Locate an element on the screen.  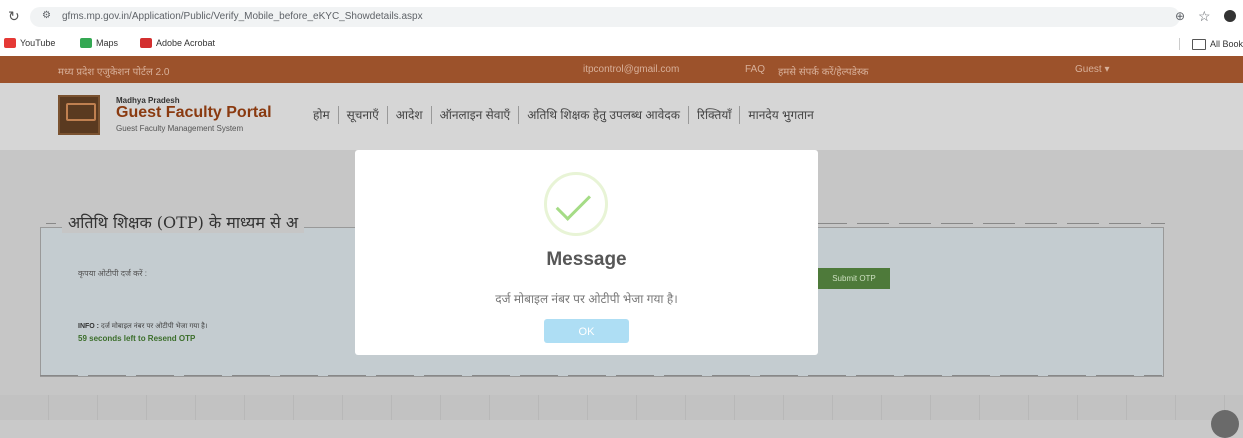
otp-label: कृपया ओटीपी दर्ज करें : is located at coordinates (113, 273).